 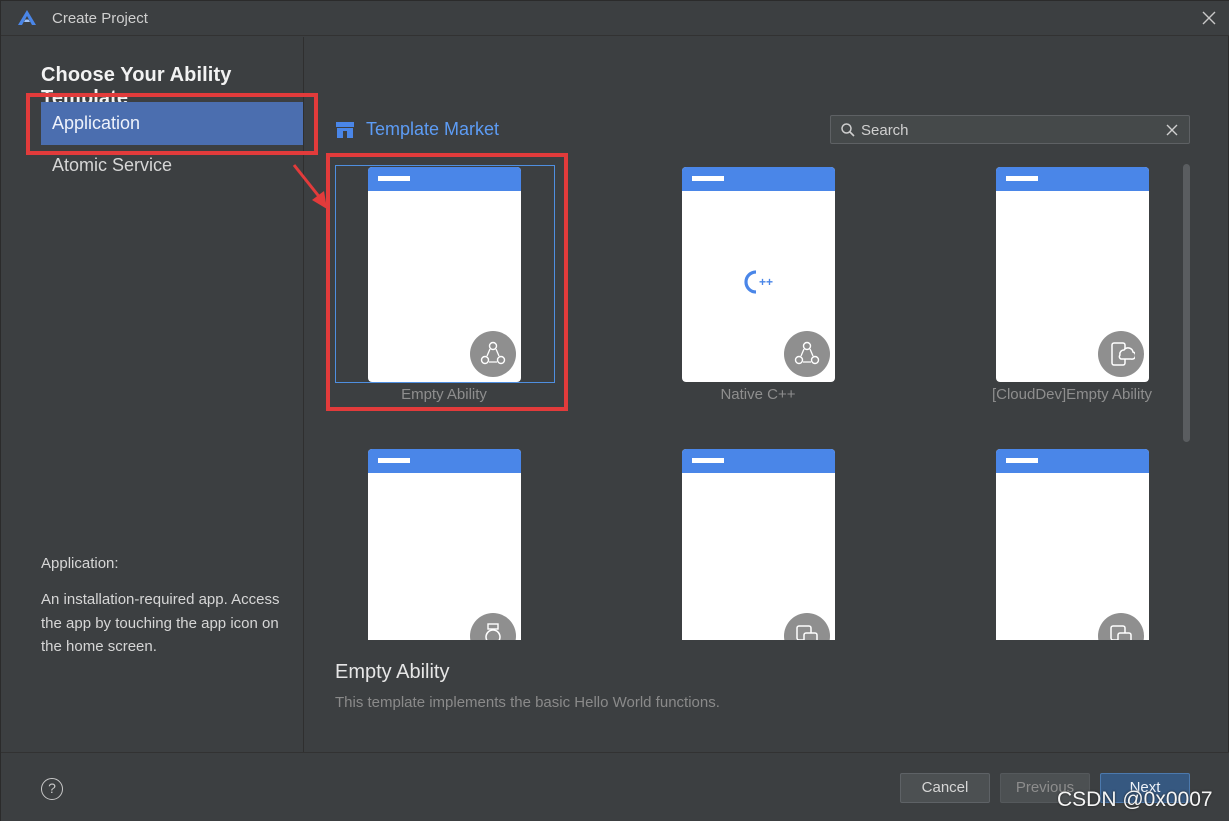 I want to click on ability-badge, so click(x=807, y=354).